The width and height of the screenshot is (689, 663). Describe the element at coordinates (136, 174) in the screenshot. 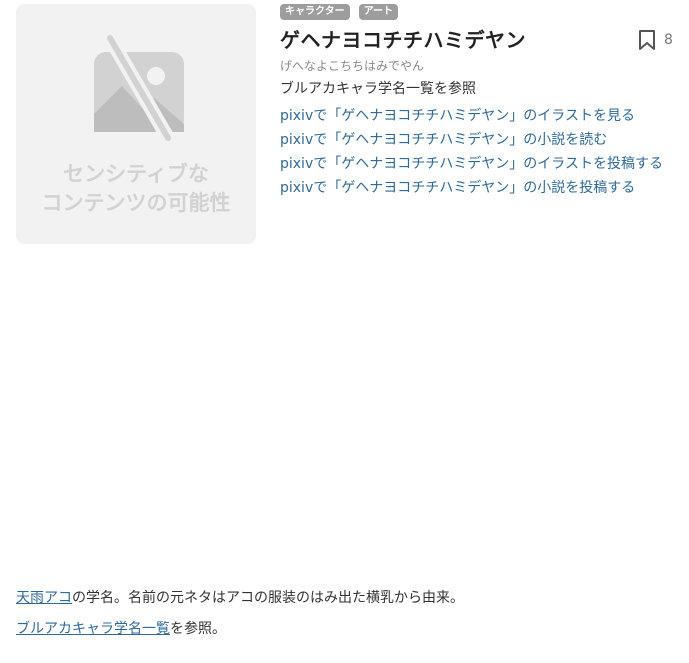

I see `sensitive-line-1: センシティブな` at that location.